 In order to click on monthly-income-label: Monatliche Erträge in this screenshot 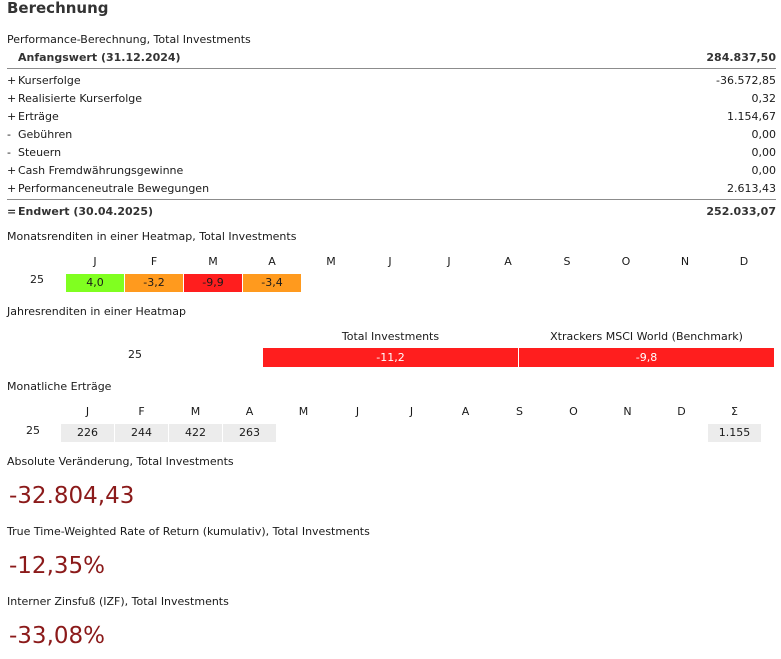, I will do `click(59, 386)`.